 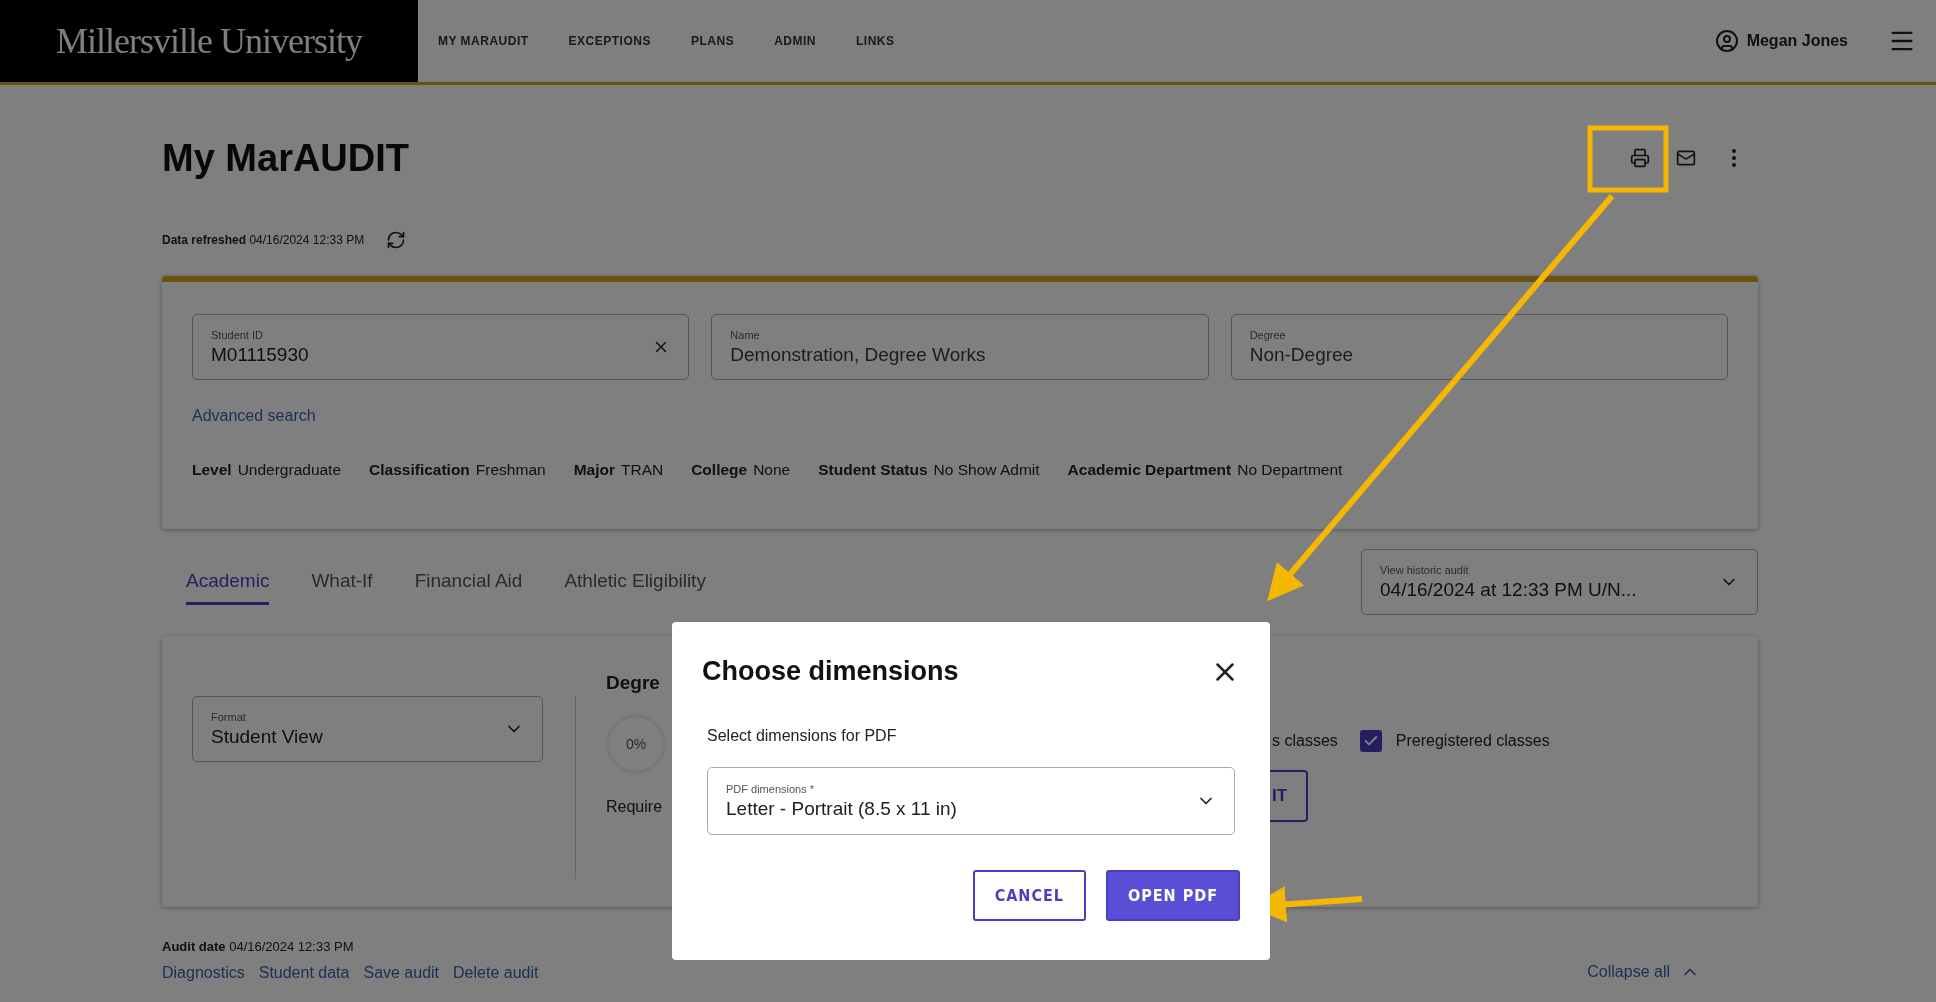 What do you see at coordinates (1472, 741) in the screenshot?
I see `option-label: Preregistered classes` at bounding box center [1472, 741].